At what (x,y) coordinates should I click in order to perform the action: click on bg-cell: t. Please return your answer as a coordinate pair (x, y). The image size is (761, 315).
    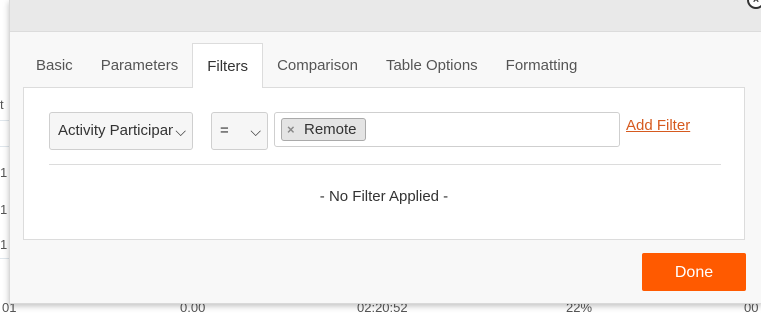
    Looking at the image, I should click on (2, 104).